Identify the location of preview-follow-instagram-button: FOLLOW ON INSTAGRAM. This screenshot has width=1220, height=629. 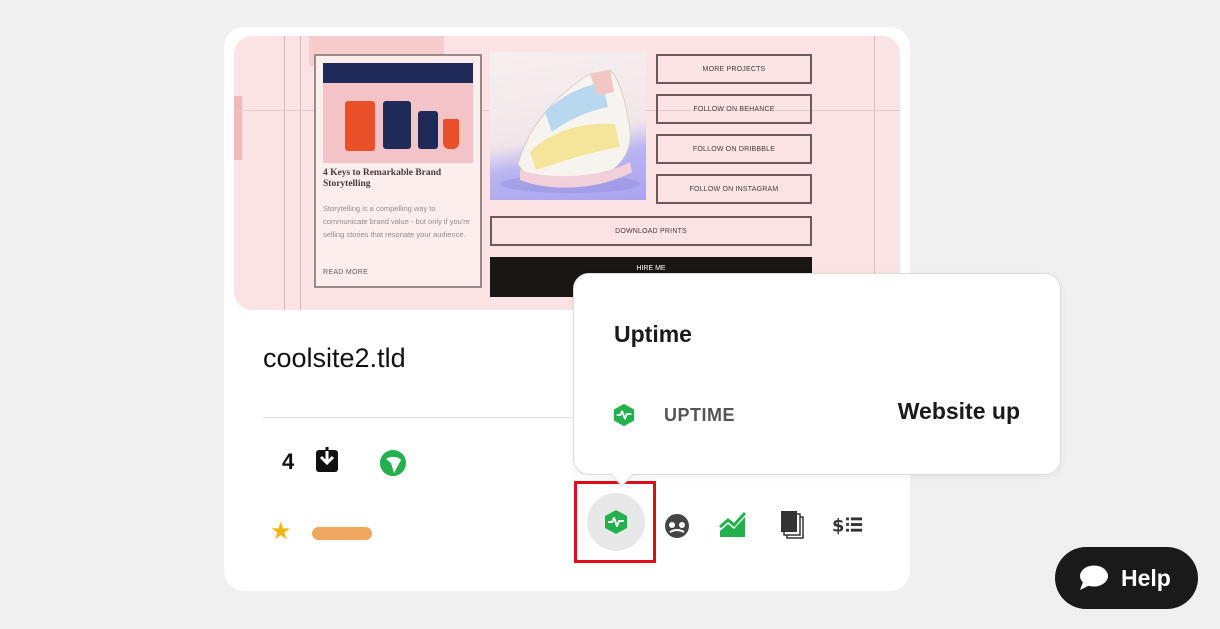
(734, 189).